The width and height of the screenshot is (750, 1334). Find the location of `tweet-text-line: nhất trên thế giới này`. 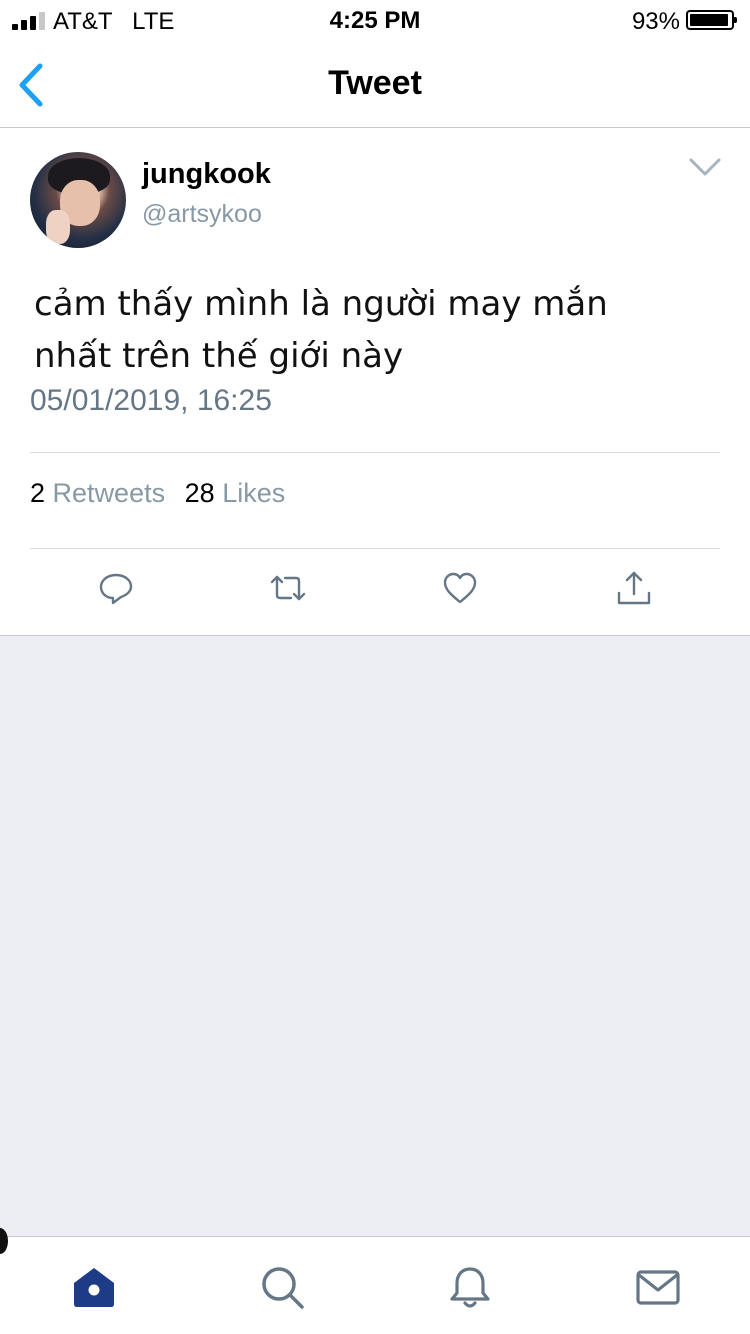

tweet-text-line: nhất trên thế giới này is located at coordinates (219, 356).